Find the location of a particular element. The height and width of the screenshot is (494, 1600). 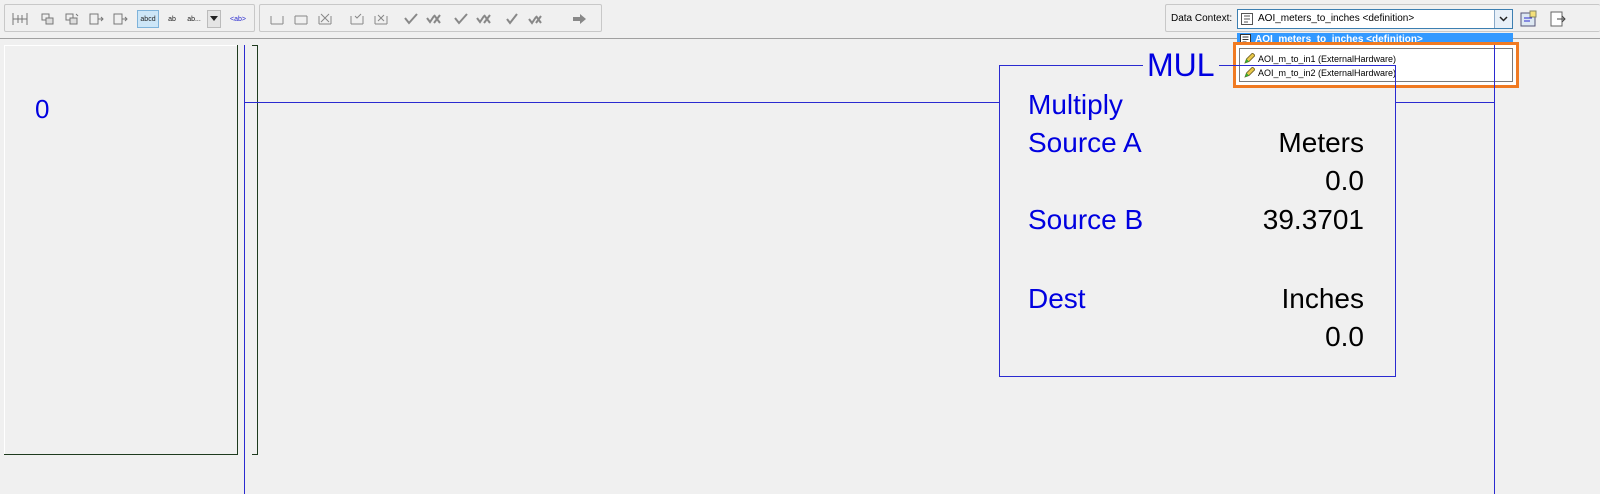

forward-arrow-icon is located at coordinates (579, 19).